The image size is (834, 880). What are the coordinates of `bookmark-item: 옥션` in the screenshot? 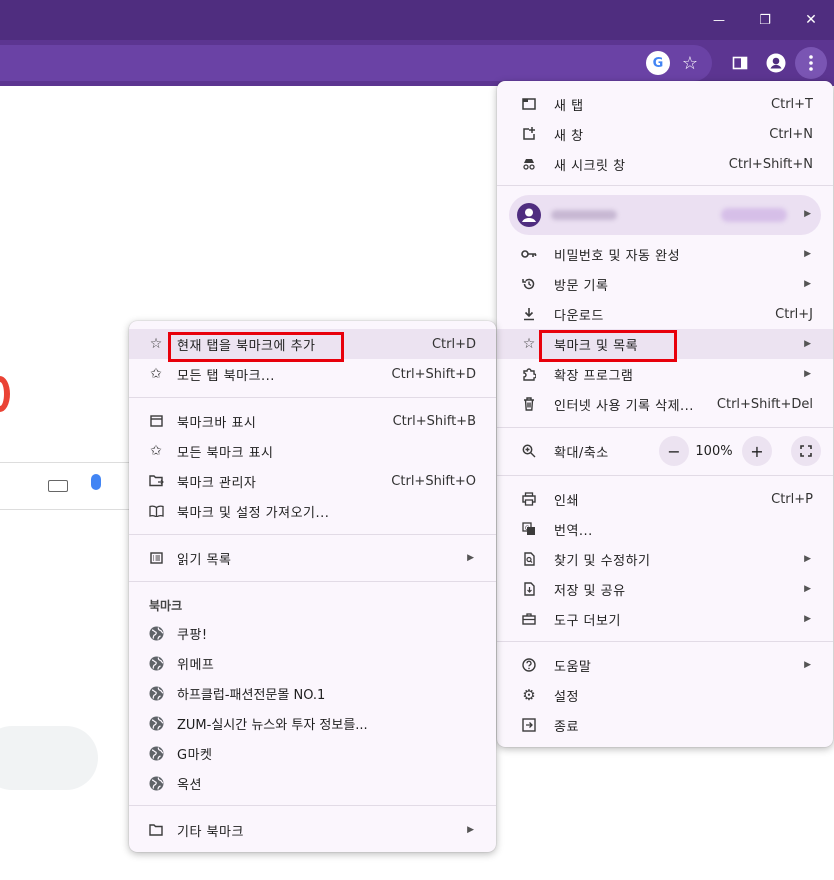 It's located at (312, 783).